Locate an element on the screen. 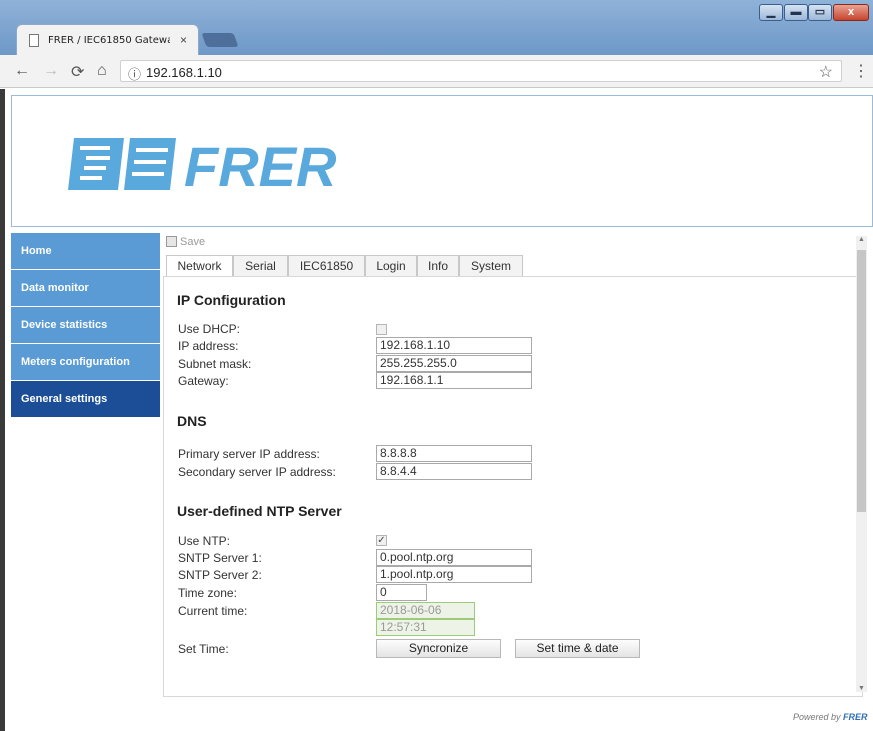 The height and width of the screenshot is (731, 873). sntp-server-2-label: SNTP Server 2: is located at coordinates (220, 575).